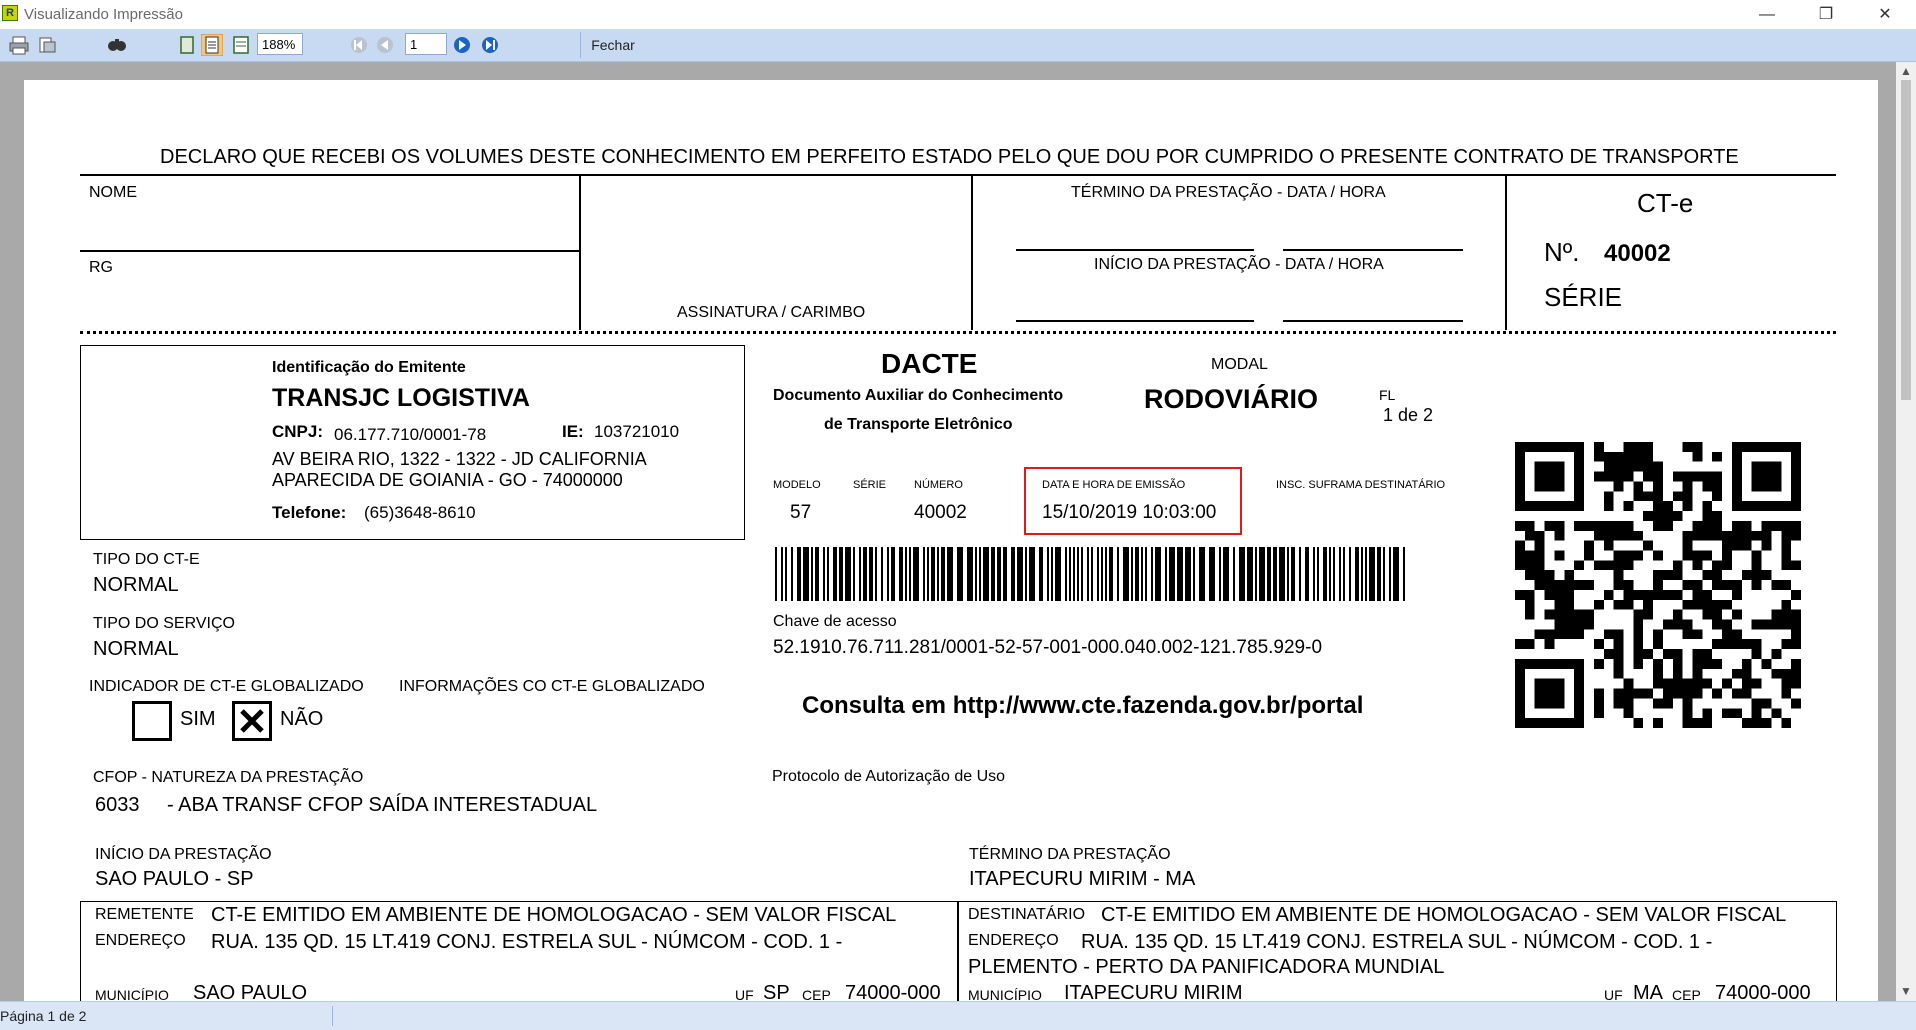  I want to click on zoom-input: 188%, so click(280, 44).